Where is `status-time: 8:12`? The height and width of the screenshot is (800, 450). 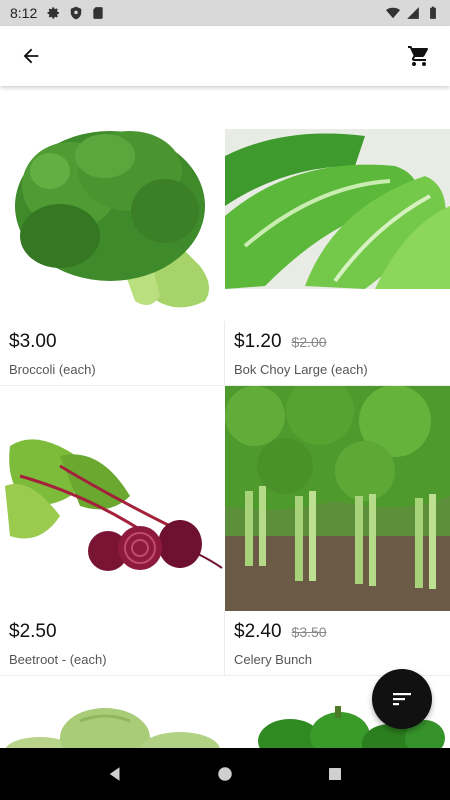 status-time: 8:12 is located at coordinates (24, 13).